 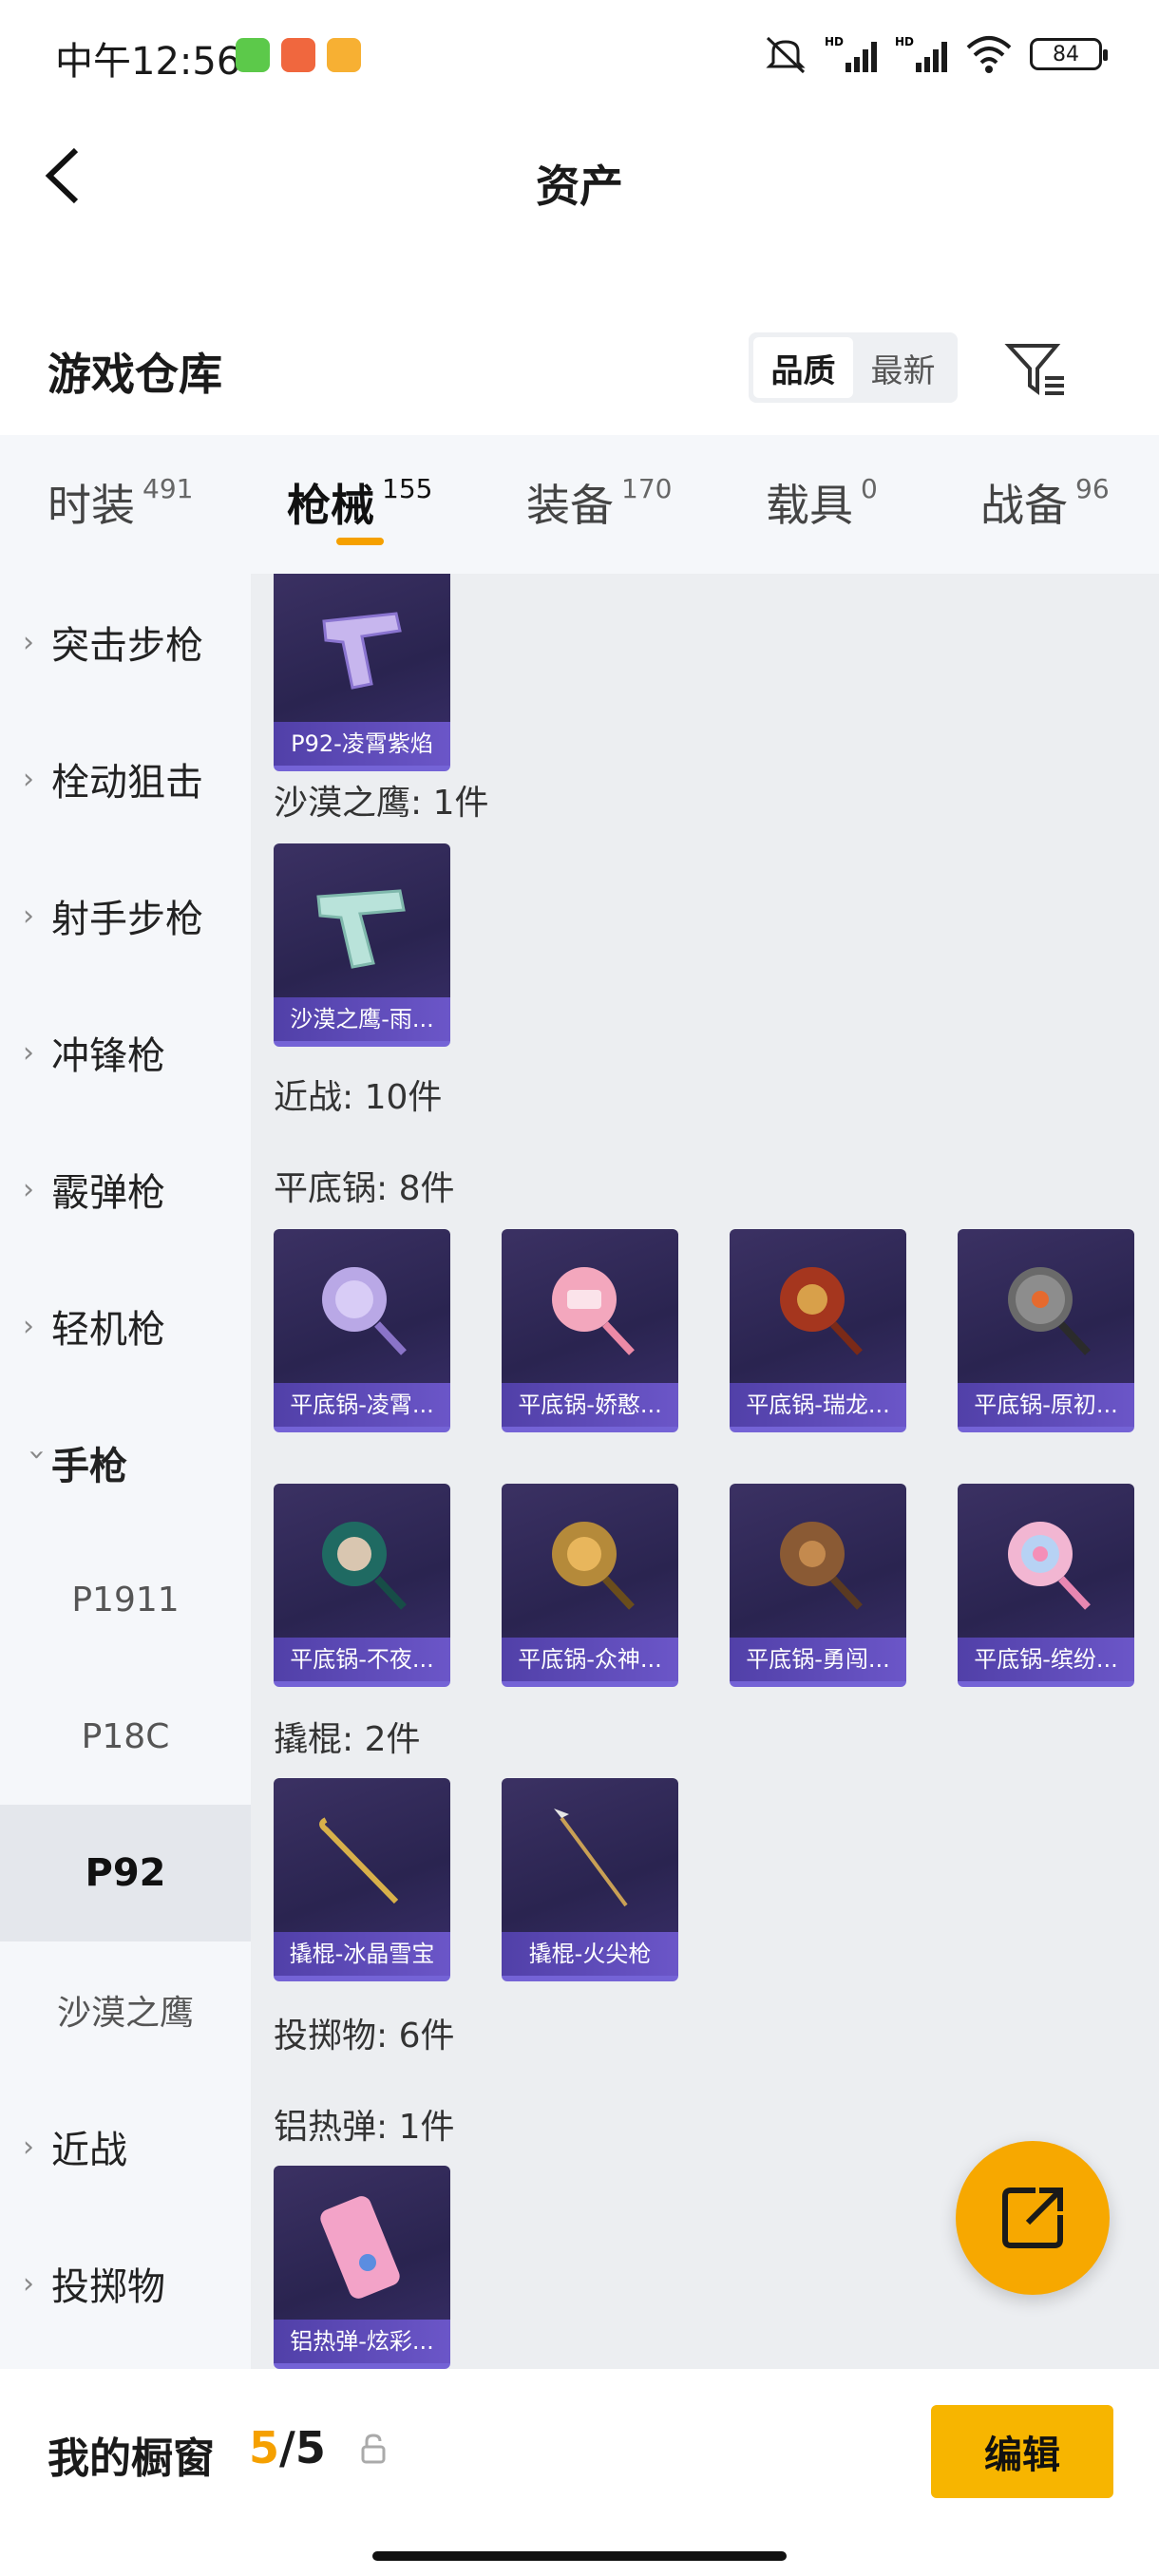 I want to click on tab-supplies: 战备 96, so click(x=1045, y=502).